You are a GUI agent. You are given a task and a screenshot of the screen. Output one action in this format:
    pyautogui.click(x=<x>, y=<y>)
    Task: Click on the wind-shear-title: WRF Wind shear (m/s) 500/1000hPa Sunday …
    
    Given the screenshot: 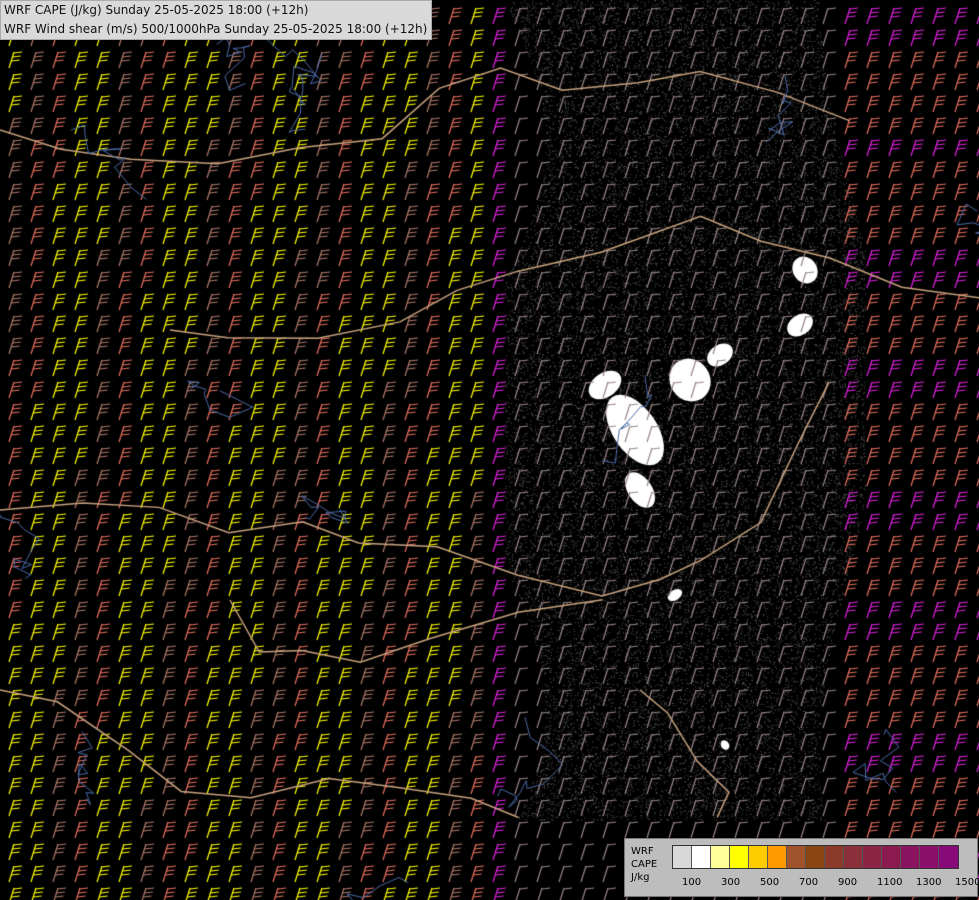 What is the action you would take?
    pyautogui.click(x=216, y=29)
    